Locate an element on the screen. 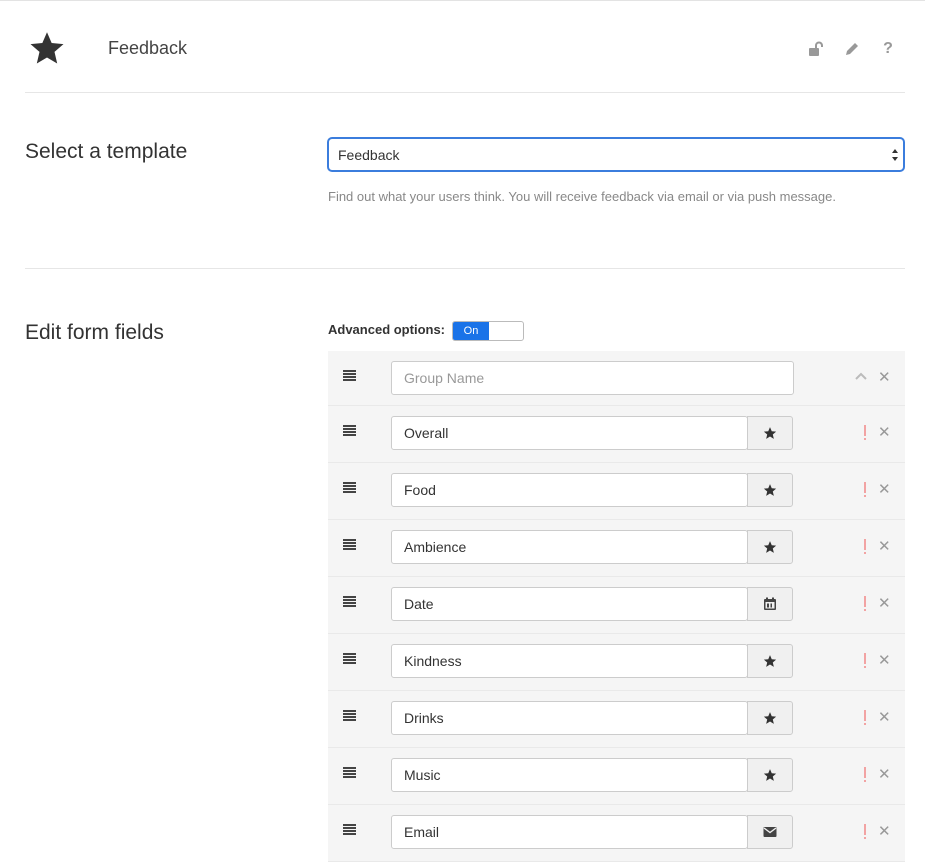  field-label: Drinks is located at coordinates (424, 718).